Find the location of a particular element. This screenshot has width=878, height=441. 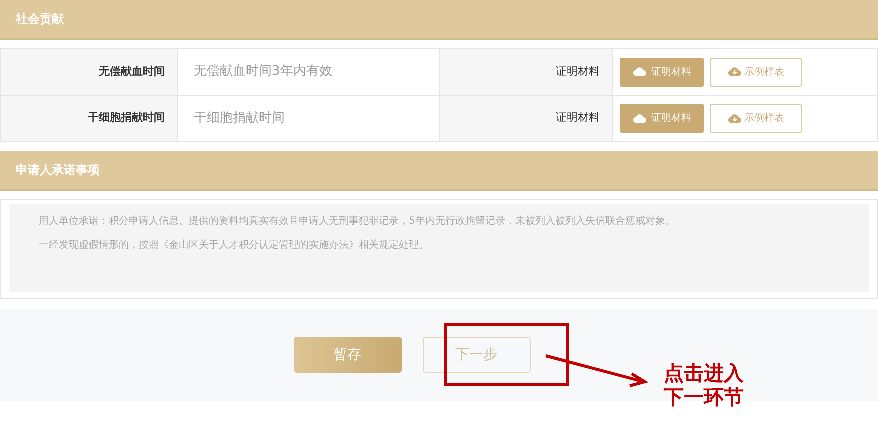

section-title: 社会贡献 is located at coordinates (40, 19).